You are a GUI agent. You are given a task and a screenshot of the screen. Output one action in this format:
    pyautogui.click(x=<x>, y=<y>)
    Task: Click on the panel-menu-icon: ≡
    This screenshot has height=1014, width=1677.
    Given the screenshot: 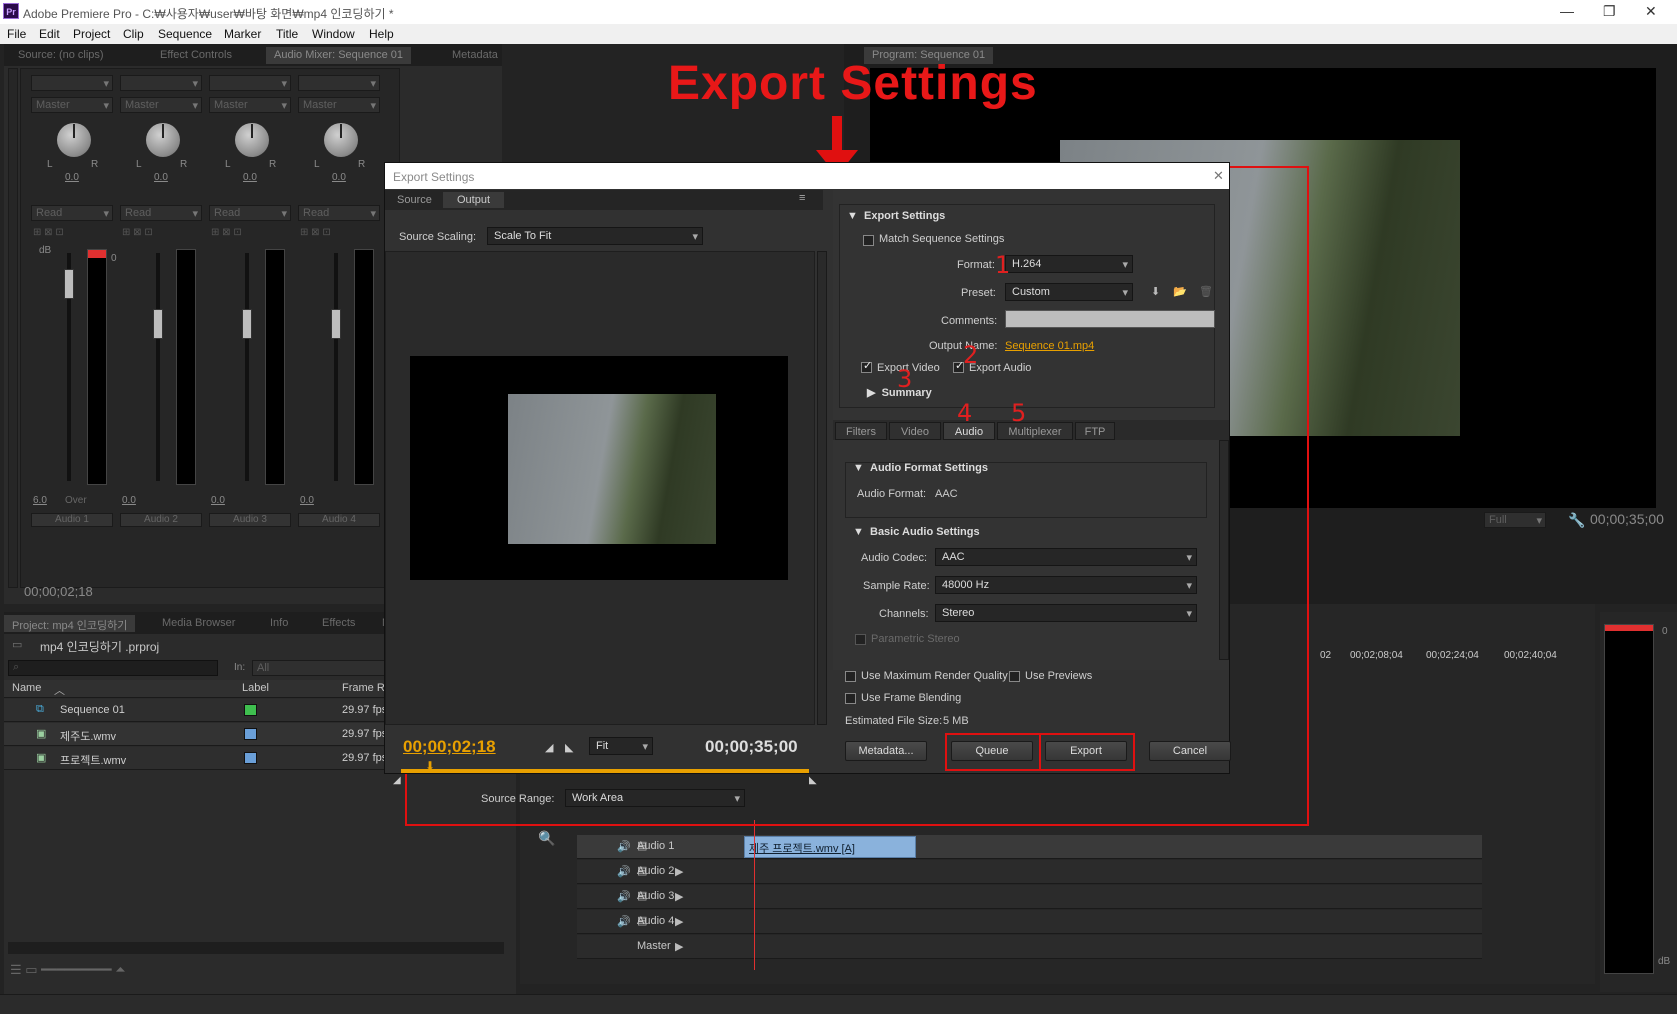 What is the action you would take?
    pyautogui.click(x=802, y=198)
    